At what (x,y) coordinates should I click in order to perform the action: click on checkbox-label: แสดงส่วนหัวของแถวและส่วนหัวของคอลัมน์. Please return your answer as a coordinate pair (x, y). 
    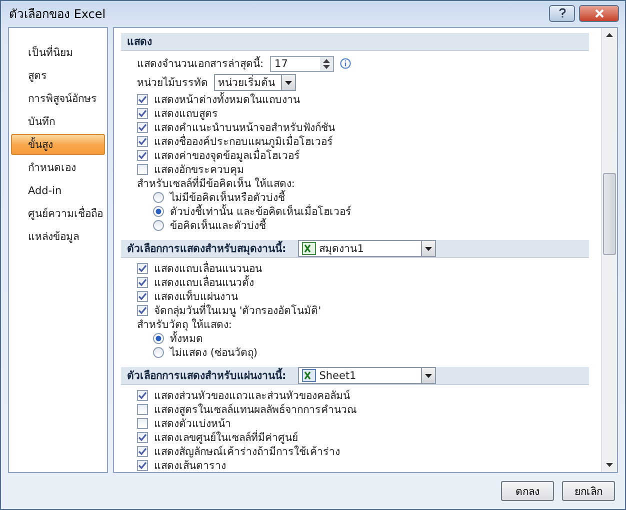
    Looking at the image, I should click on (252, 396).